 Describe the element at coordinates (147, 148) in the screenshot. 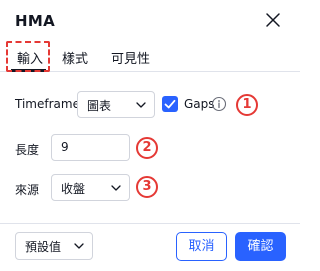

I see `annotation-badge-2: 2` at that location.